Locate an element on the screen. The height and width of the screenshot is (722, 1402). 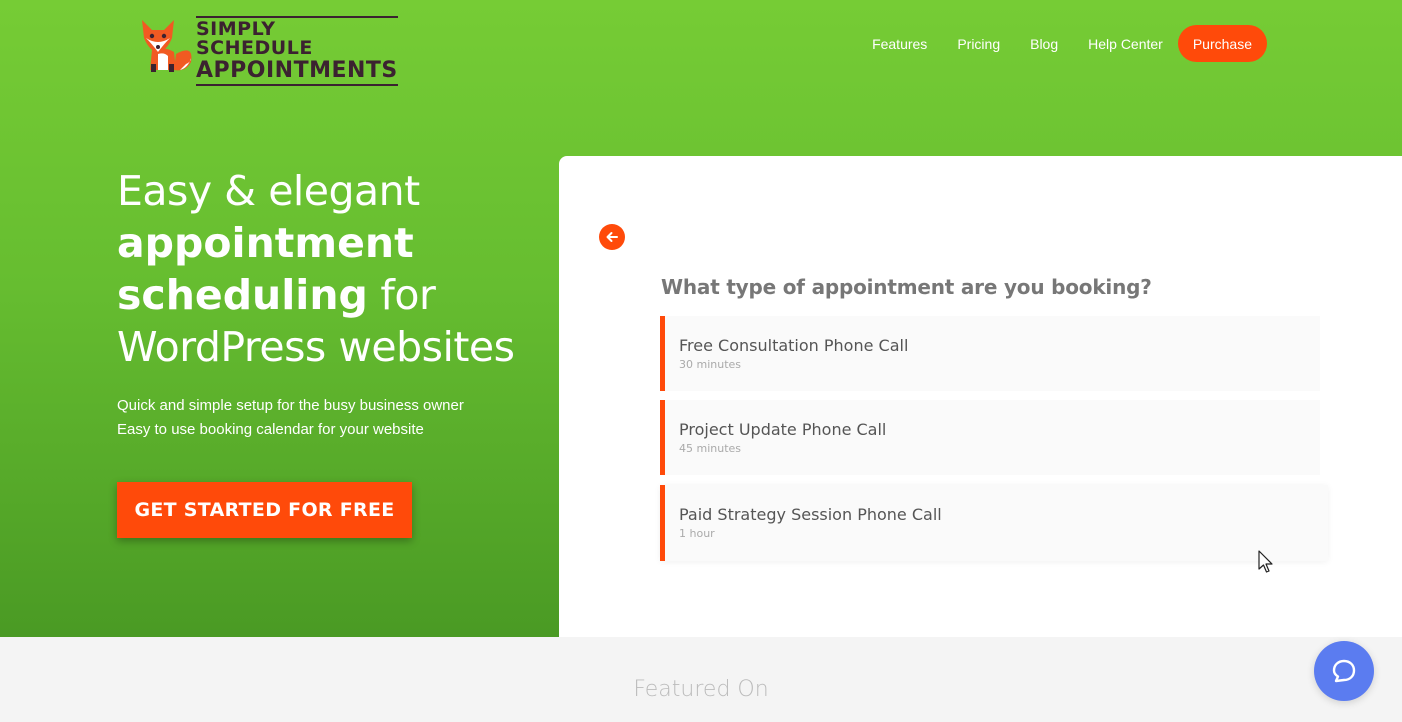
featured-on-heading: Featured On is located at coordinates (701, 689).